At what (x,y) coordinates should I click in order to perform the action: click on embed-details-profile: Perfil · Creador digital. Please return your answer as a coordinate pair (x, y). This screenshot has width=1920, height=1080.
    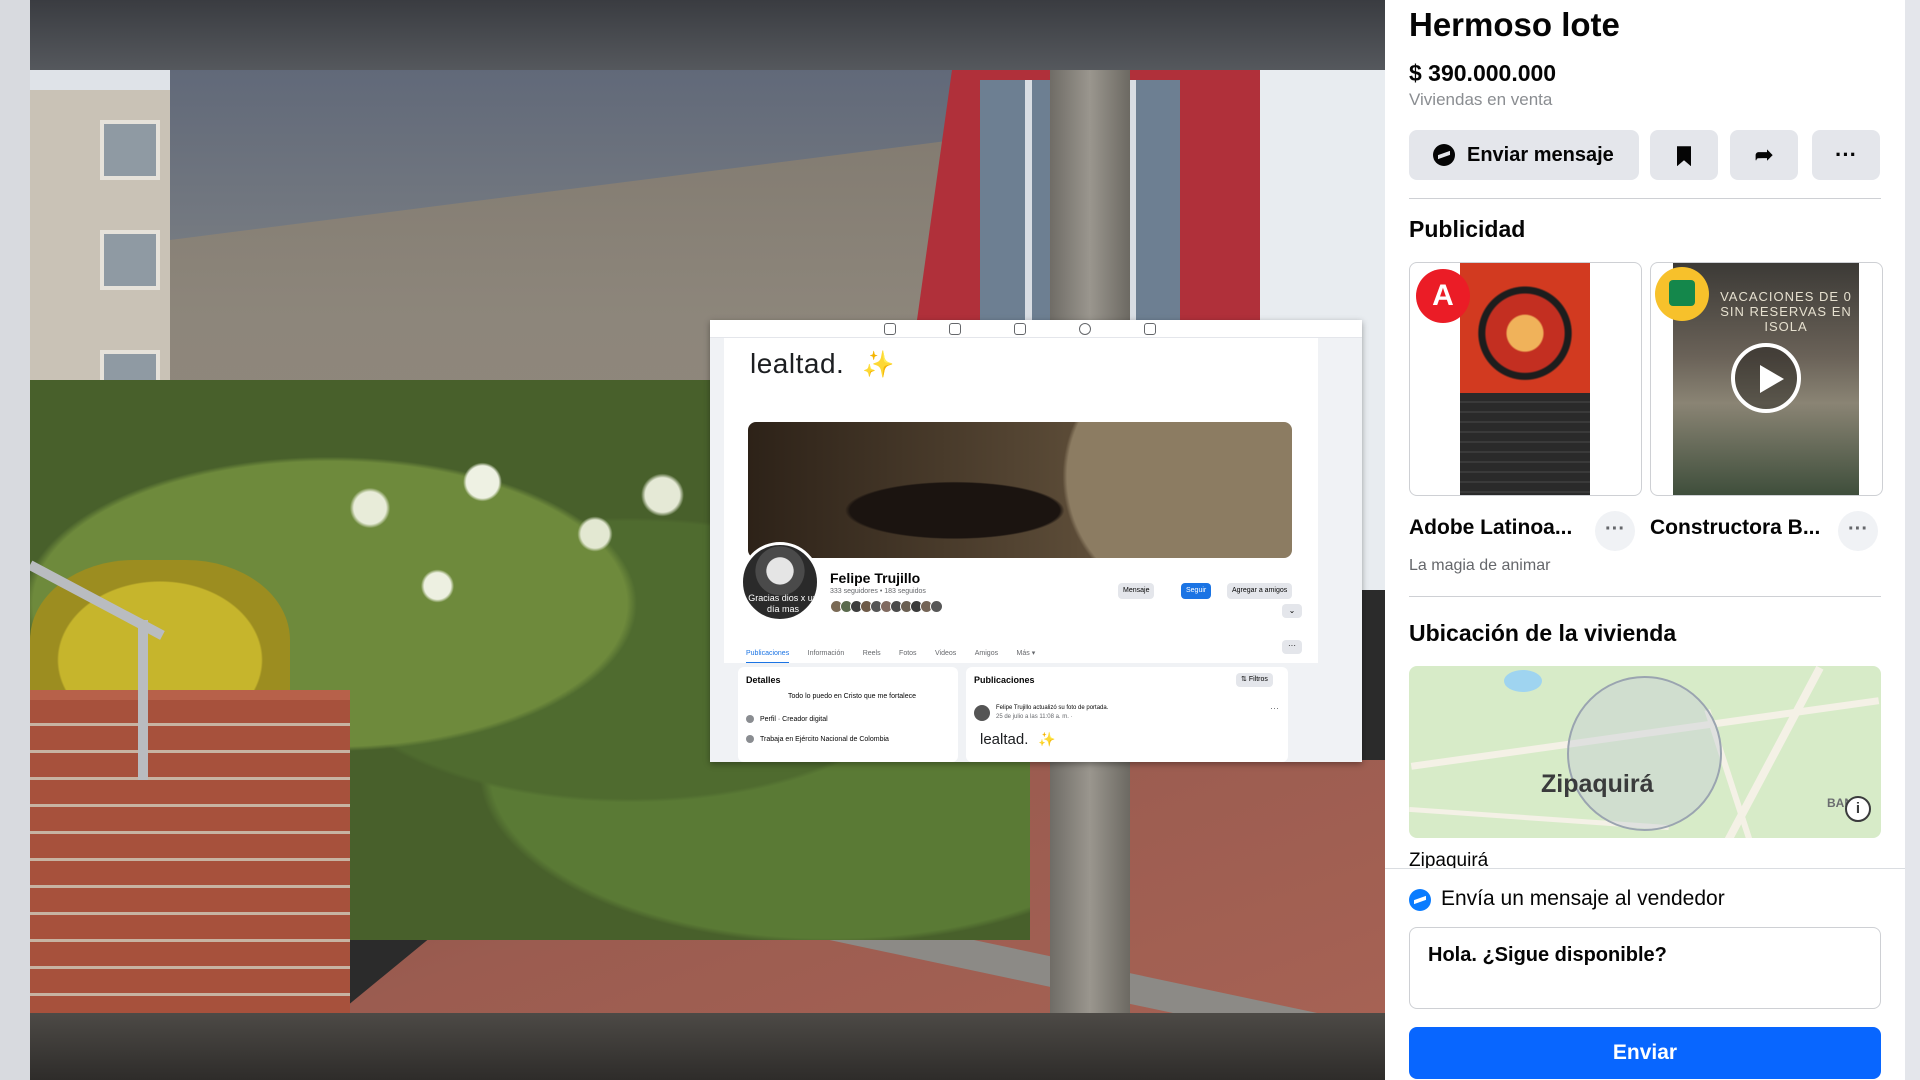
    Looking at the image, I should click on (787, 719).